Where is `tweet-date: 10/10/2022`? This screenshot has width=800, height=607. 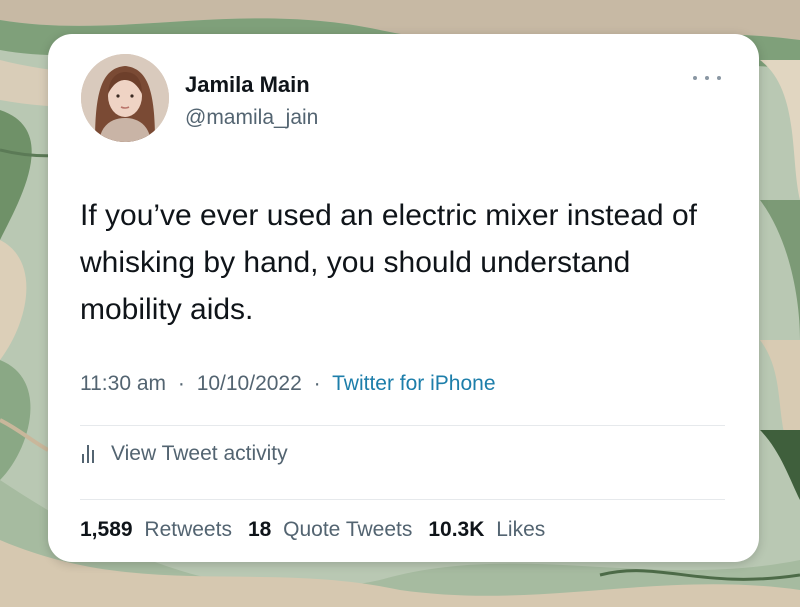 tweet-date: 10/10/2022 is located at coordinates (249, 383).